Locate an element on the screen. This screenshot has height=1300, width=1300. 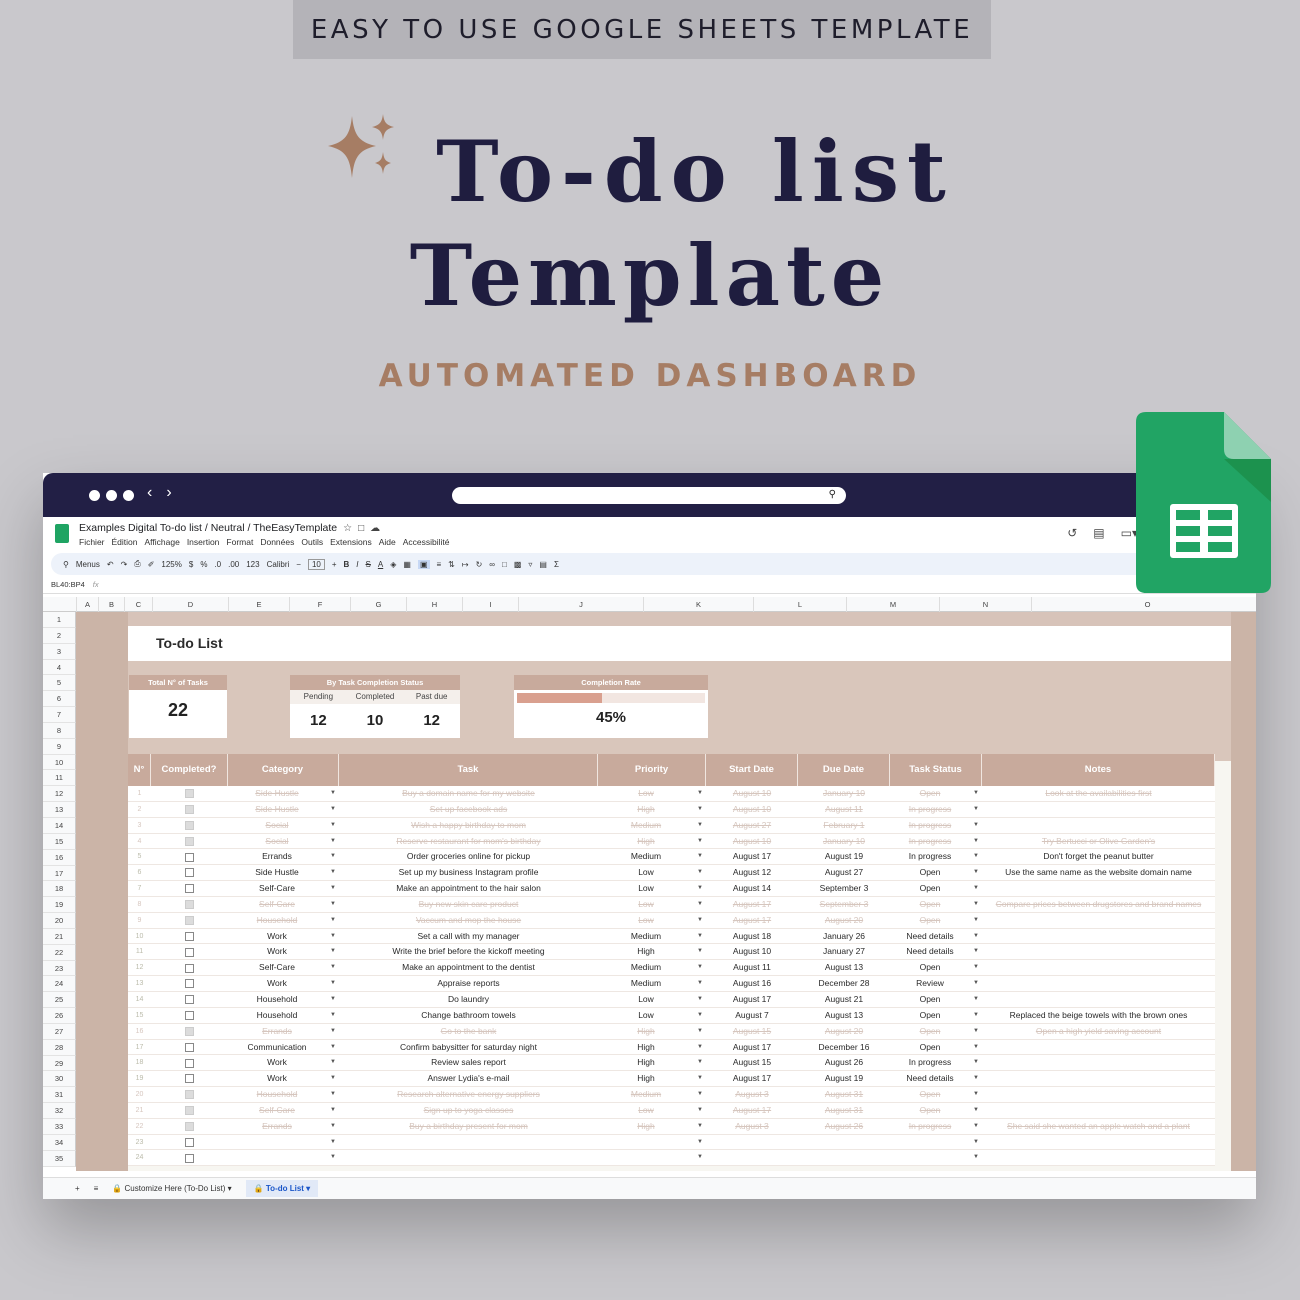
chart-icon: ▩ is located at coordinates (518, 564).